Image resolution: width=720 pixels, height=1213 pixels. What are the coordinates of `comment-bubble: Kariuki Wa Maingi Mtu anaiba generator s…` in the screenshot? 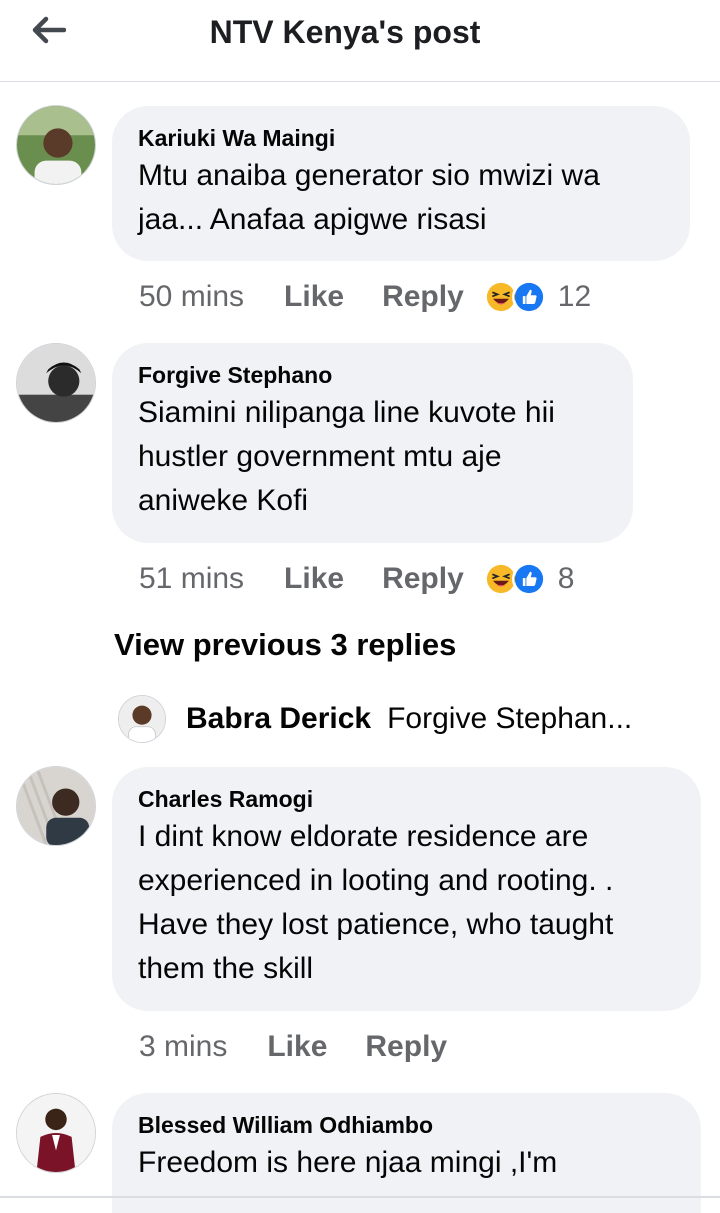 It's located at (401, 183).